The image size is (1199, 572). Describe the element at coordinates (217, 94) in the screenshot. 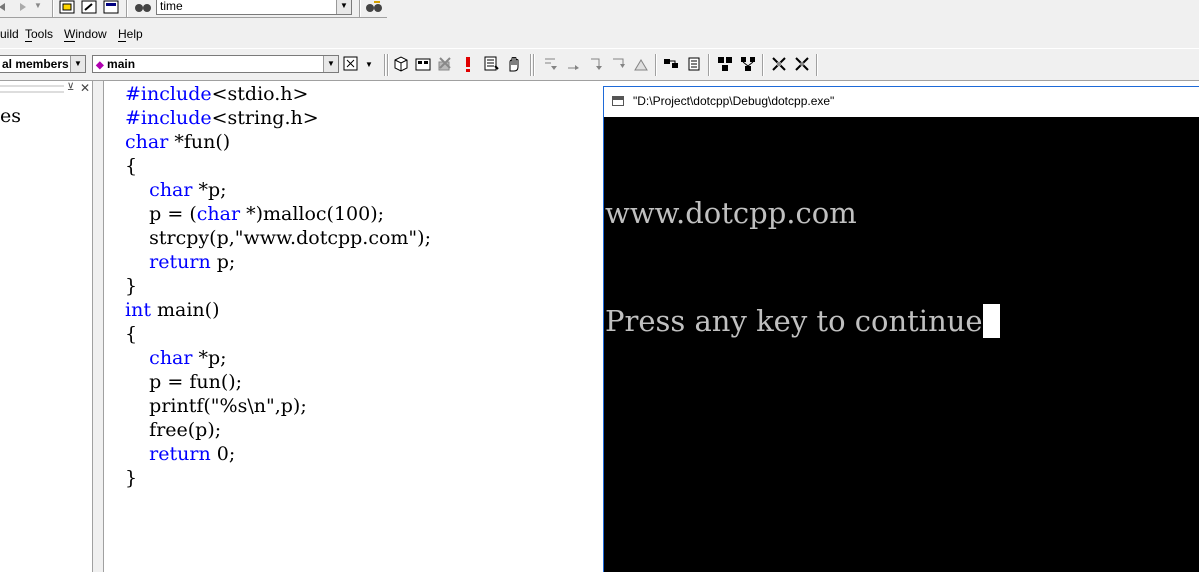

I see `code-line: #include<stdio.h>` at that location.